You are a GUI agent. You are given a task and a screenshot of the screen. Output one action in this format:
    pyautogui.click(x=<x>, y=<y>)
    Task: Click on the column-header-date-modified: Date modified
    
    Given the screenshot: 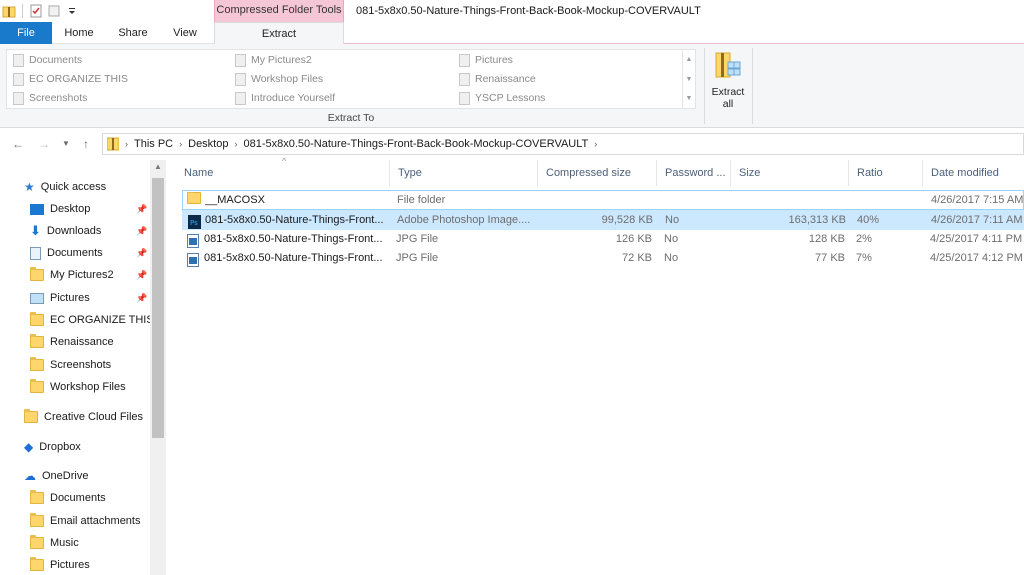 What is the action you would take?
    pyautogui.click(x=973, y=173)
    